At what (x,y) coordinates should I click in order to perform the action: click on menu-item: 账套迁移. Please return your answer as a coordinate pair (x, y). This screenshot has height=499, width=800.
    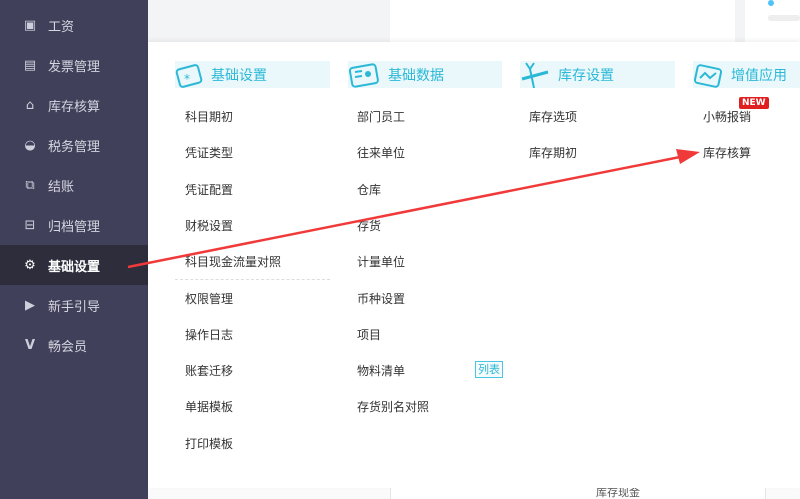
    Looking at the image, I should click on (209, 370).